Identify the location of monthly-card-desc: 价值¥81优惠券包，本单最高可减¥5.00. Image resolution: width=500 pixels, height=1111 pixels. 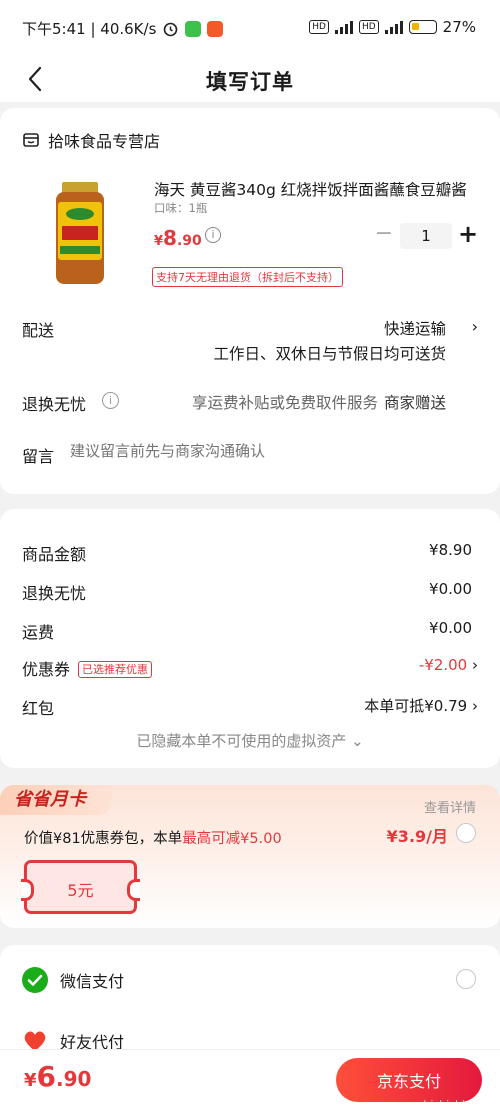
(153, 837).